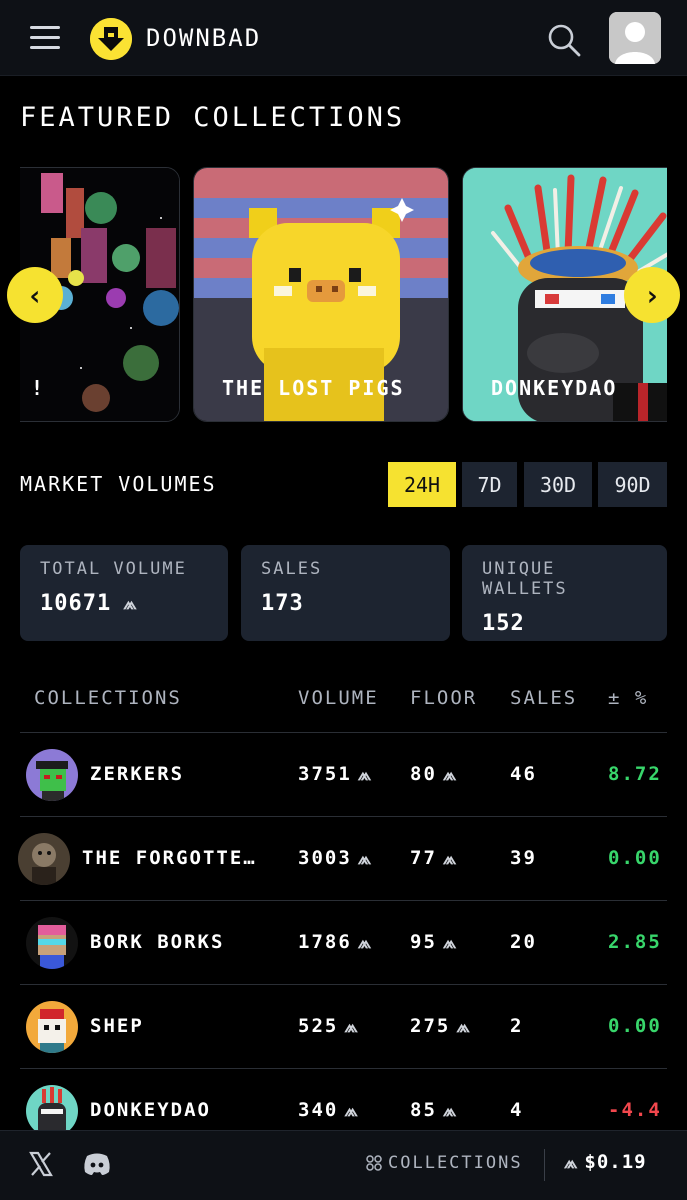  I want to click on table-row: ZERKERS 3751 ⩕ 80 ⩕ 46 8.72, so click(343, 775).